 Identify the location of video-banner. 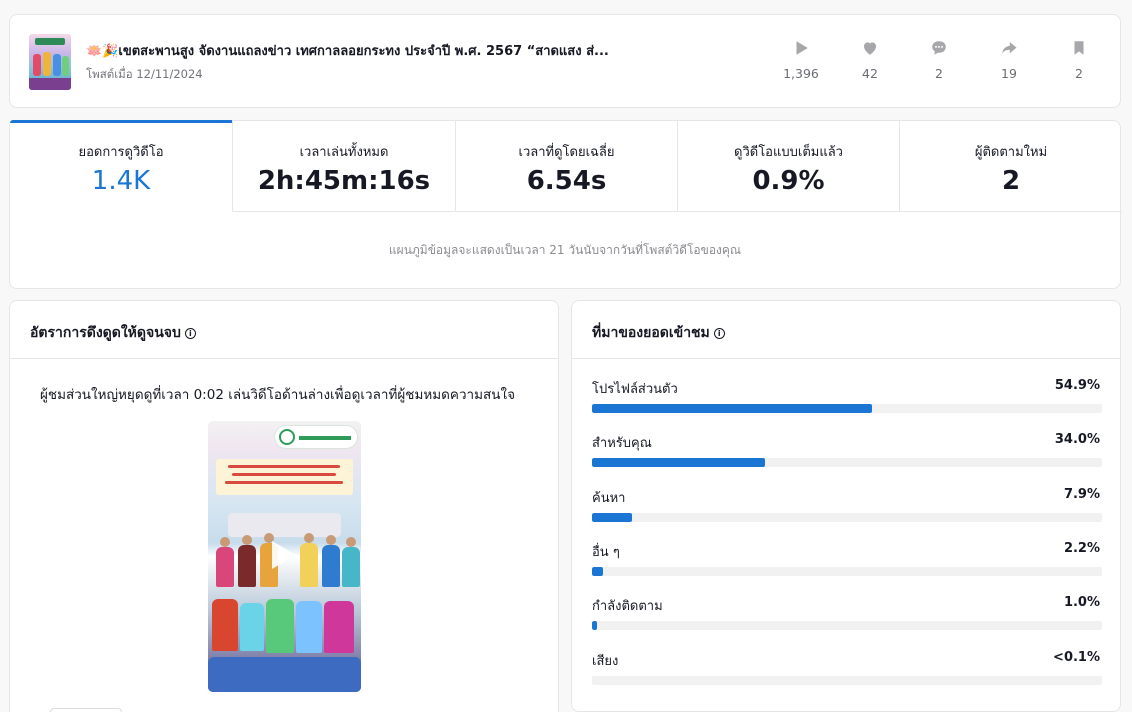
(284, 477).